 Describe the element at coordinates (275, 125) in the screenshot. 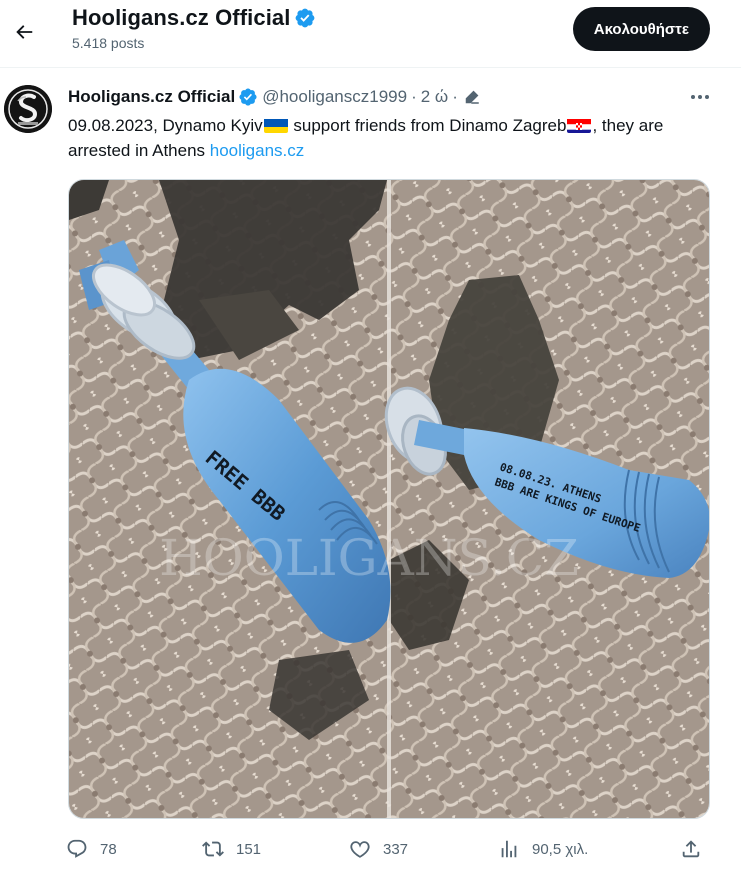

I see `ukraine-flag-icon` at that location.